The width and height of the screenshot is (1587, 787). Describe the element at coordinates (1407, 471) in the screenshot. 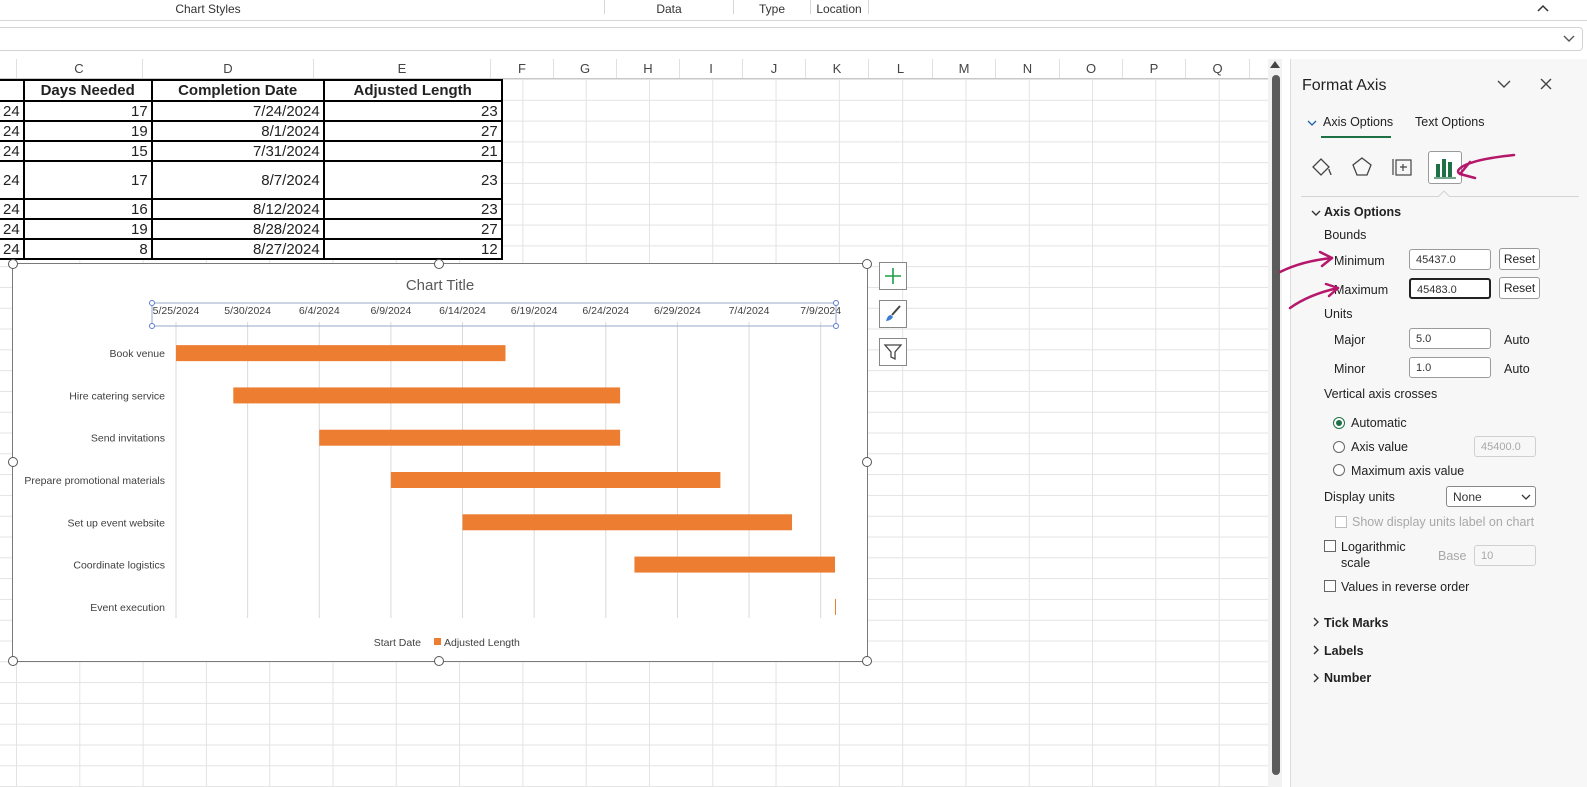

I see `radio-maximum-axis-value-label: Maximum axis value` at that location.